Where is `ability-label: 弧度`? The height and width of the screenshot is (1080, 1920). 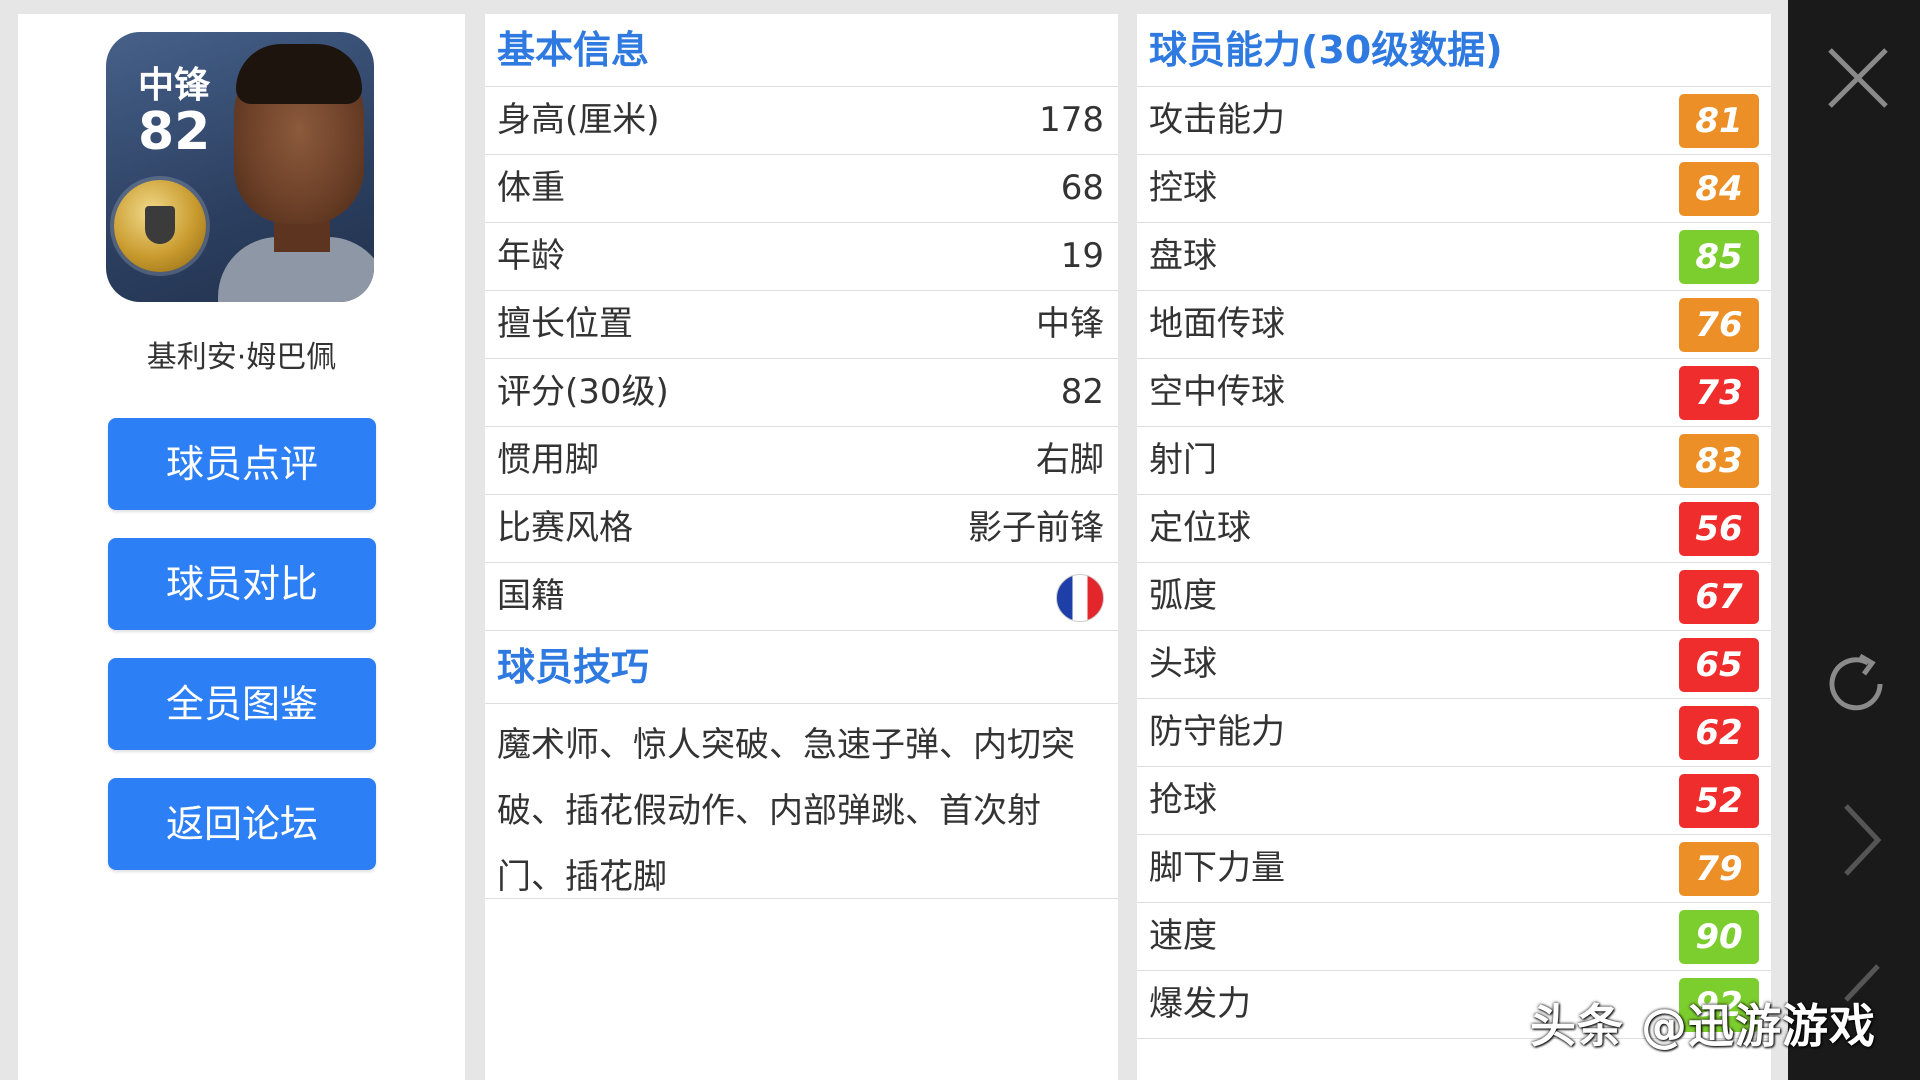 ability-label: 弧度 is located at coordinates (1183, 596).